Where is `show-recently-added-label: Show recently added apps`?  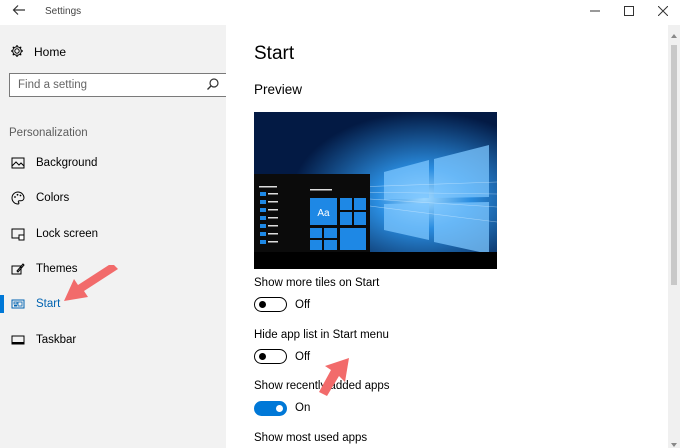 show-recently-added-label: Show recently added apps is located at coordinates (322, 386).